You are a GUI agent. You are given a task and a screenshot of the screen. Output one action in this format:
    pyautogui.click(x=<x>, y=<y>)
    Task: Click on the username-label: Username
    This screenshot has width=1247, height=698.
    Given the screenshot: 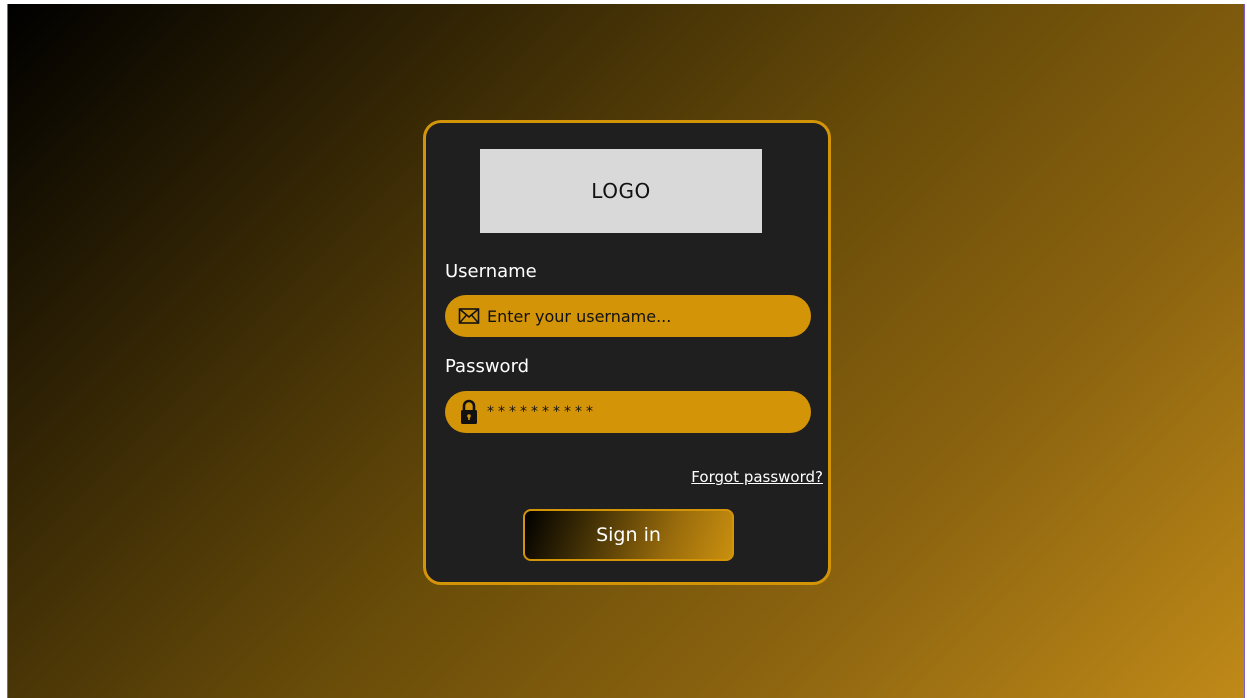 What is the action you would take?
    pyautogui.click(x=491, y=271)
    